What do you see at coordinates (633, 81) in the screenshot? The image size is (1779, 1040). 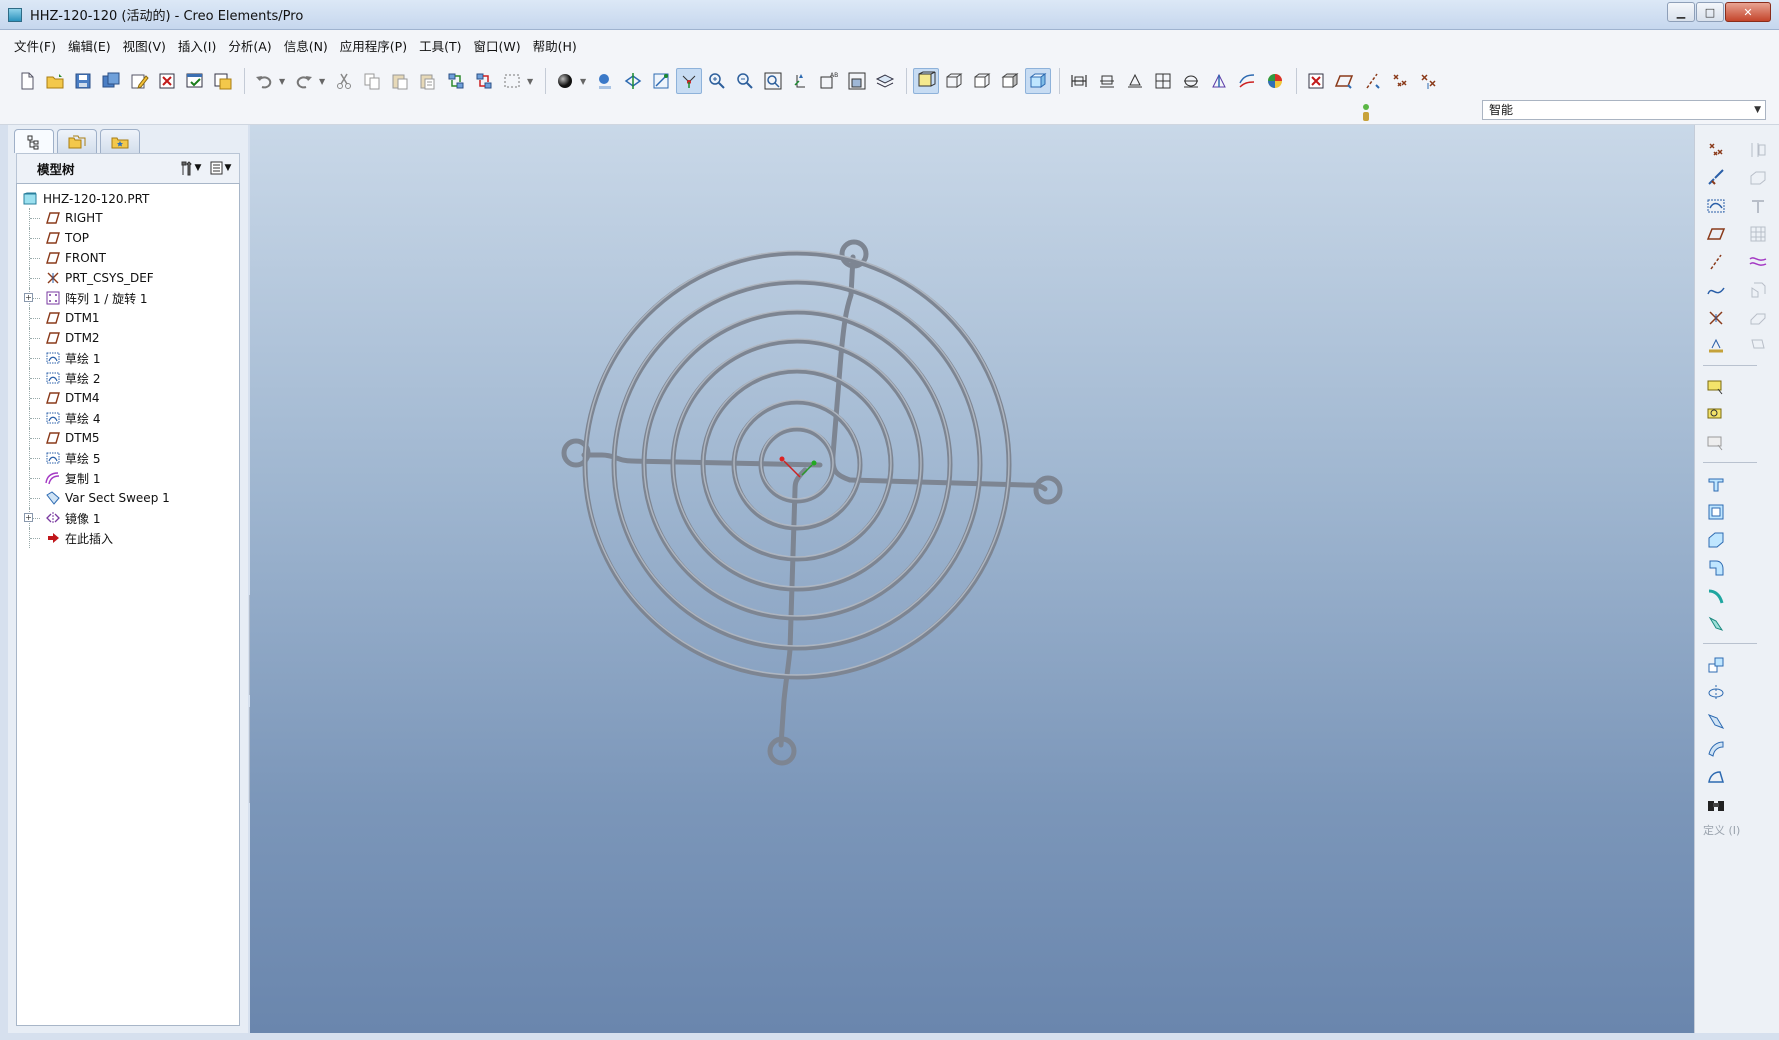 I see `spin-center-icon` at bounding box center [633, 81].